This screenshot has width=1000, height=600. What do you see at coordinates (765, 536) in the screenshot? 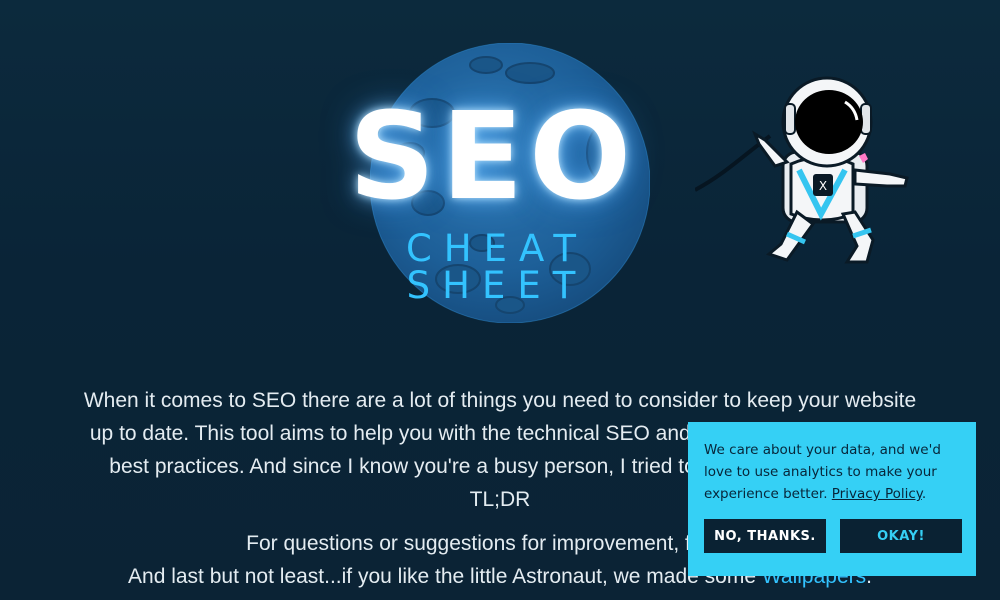
I see `decline-button: NO, THANKS.` at bounding box center [765, 536].